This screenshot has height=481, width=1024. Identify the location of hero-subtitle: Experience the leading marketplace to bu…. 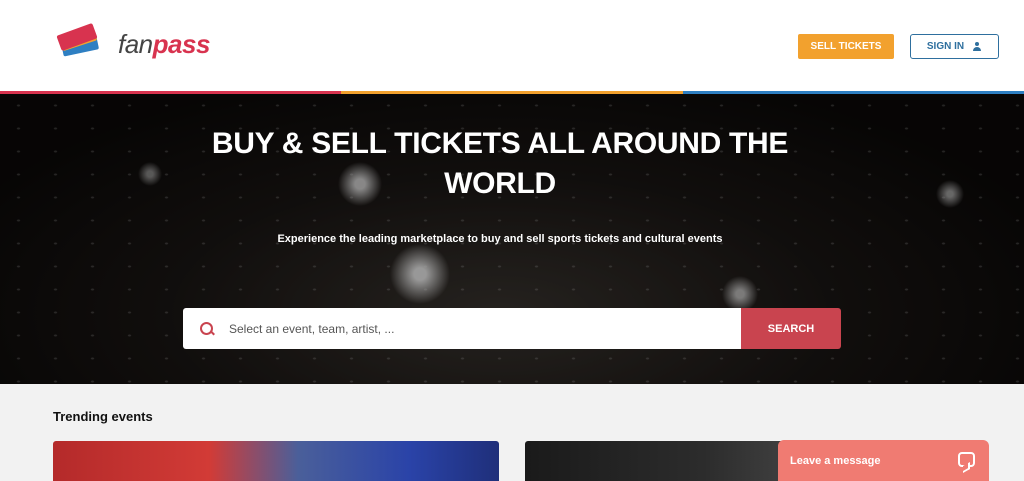
(500, 239).